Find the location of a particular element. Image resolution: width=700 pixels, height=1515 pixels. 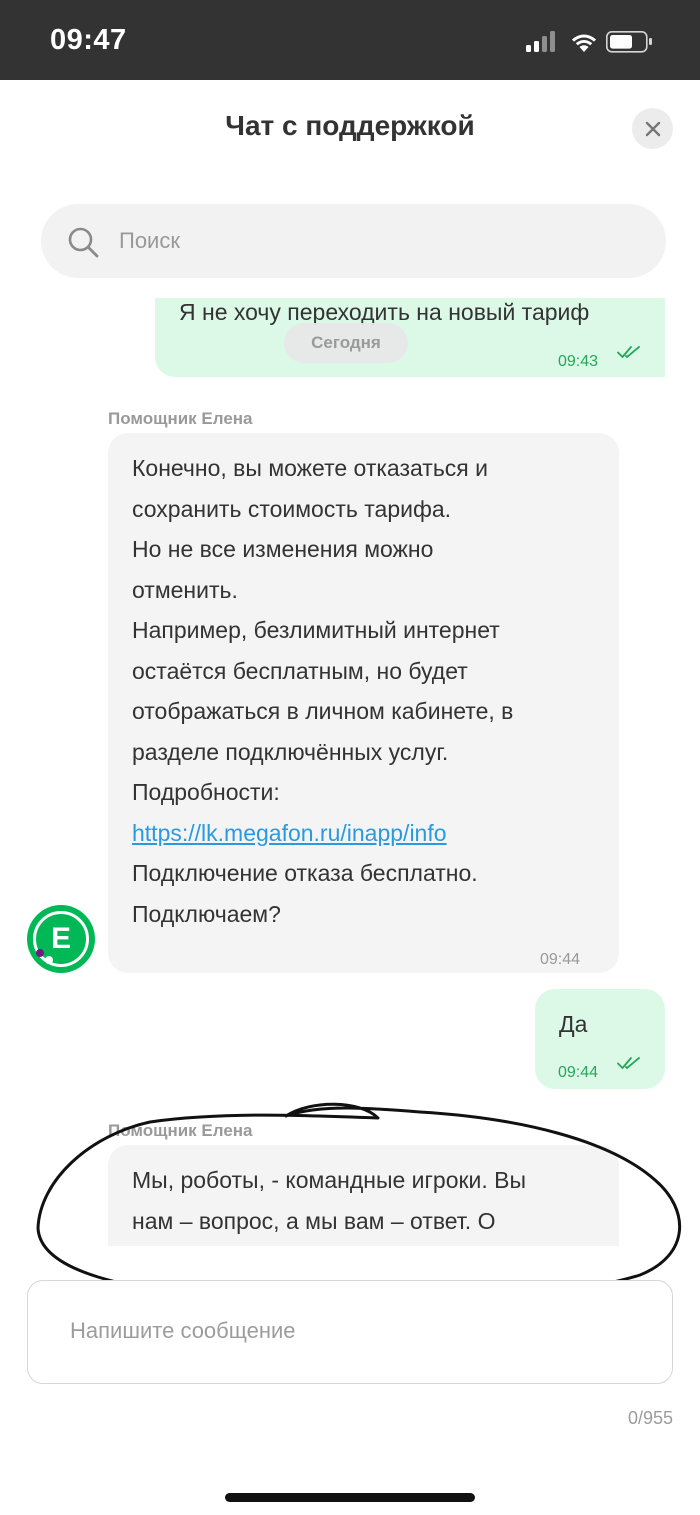

outgoing-message: Да 09:44 is located at coordinates (600, 1039).